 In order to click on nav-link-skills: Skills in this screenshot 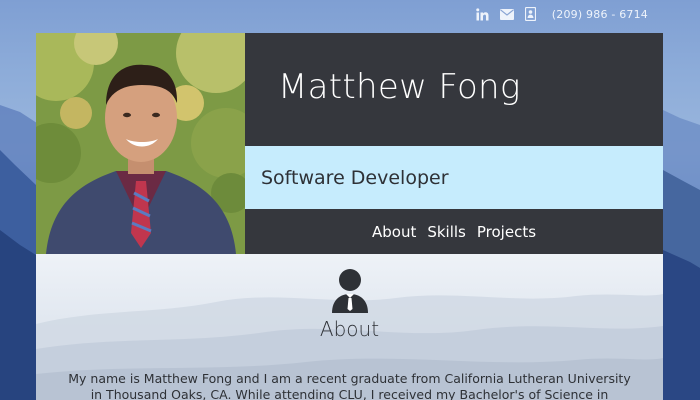, I will do `click(446, 232)`.